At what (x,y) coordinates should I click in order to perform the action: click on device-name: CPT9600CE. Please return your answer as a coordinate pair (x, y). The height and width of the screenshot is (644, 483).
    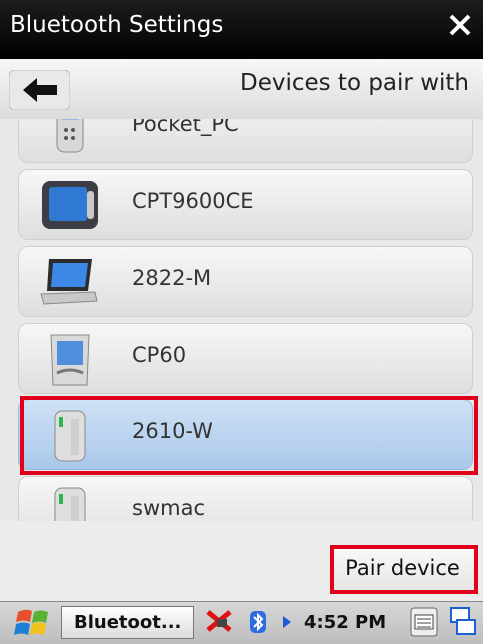
    Looking at the image, I should click on (193, 201).